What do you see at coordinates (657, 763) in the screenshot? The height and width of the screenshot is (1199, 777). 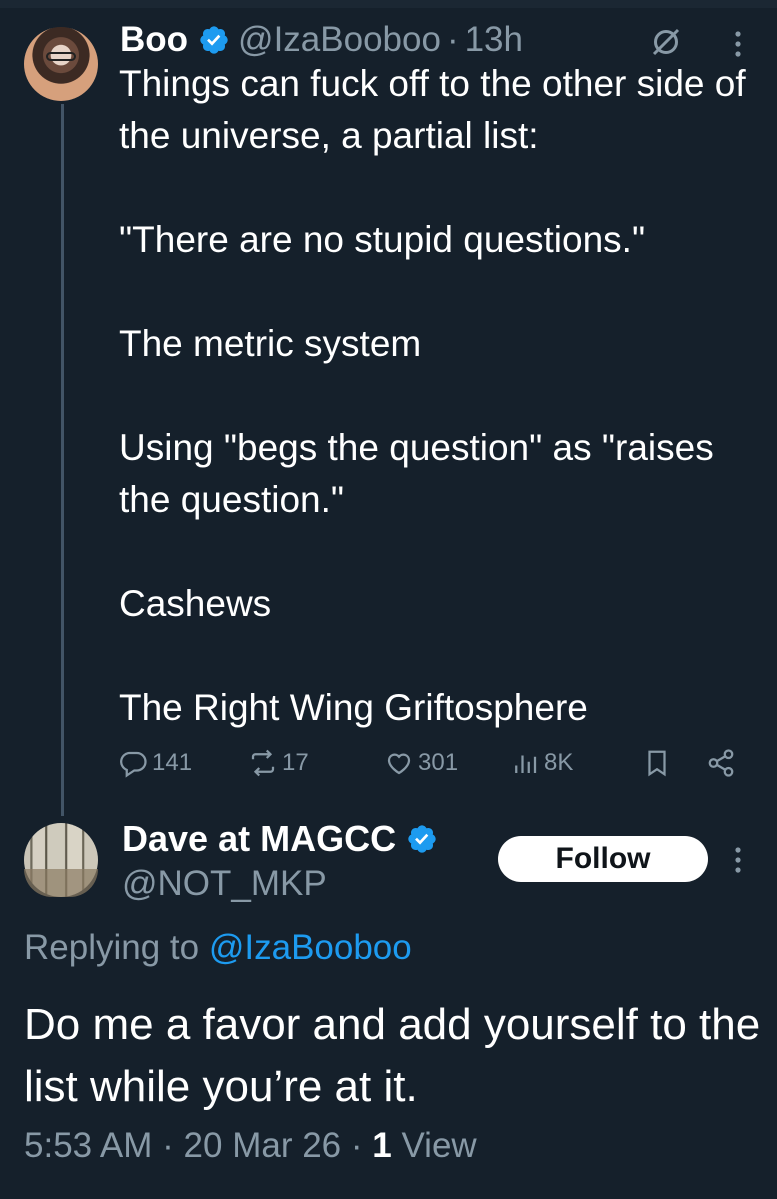 I see `bookmark-icon` at bounding box center [657, 763].